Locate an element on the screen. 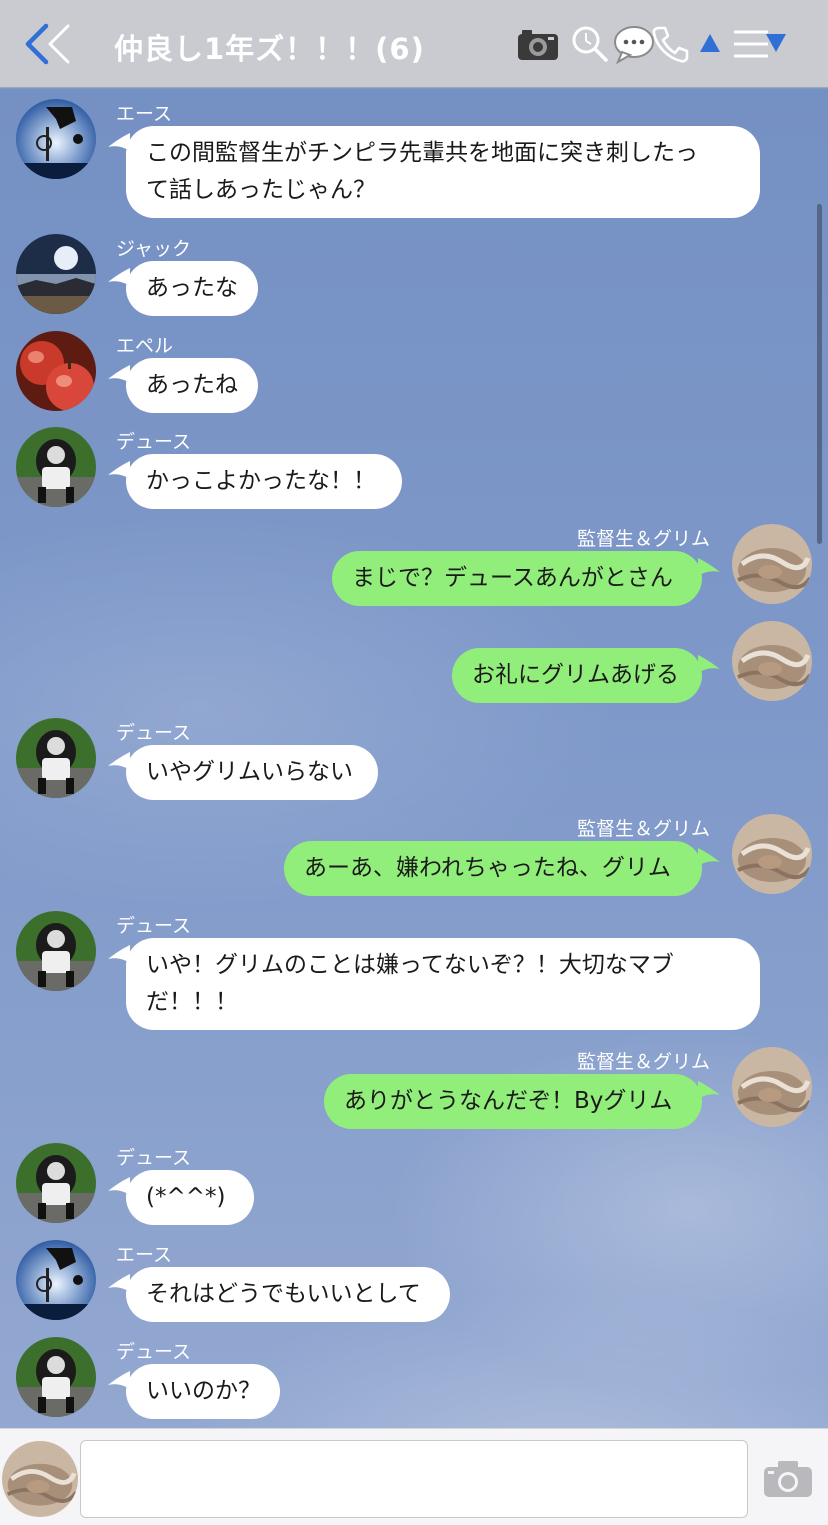 The image size is (828, 1525). message-text: あーあ、嫌われちゃったね、グリム is located at coordinates (487, 868).